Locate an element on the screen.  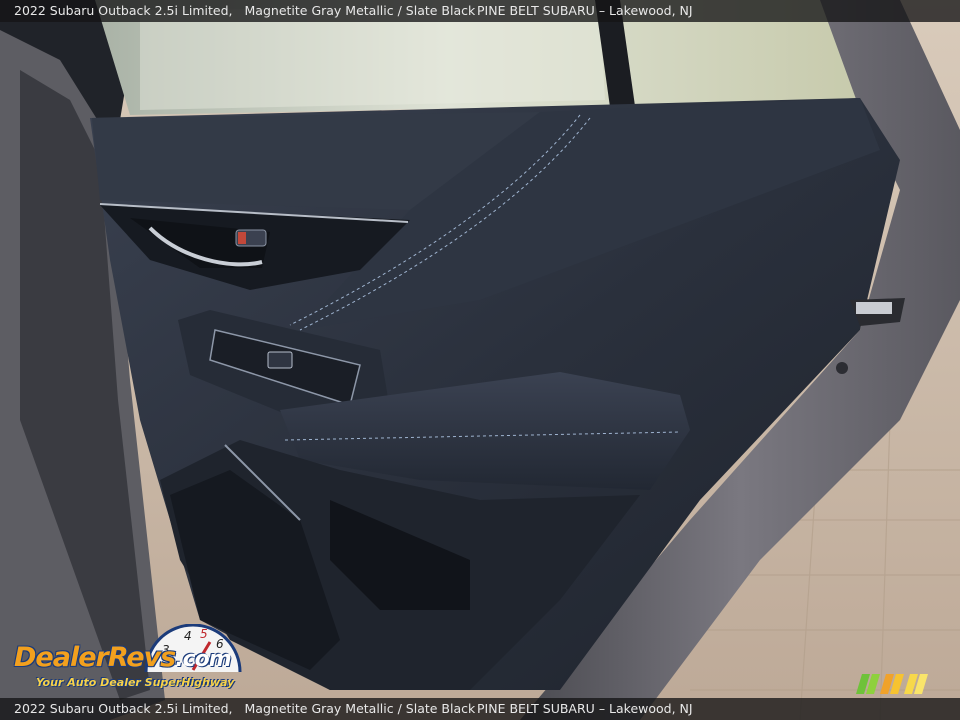
logo-tagline: Your Auto Dealer SuperHighway is located at coordinates (135, 682).